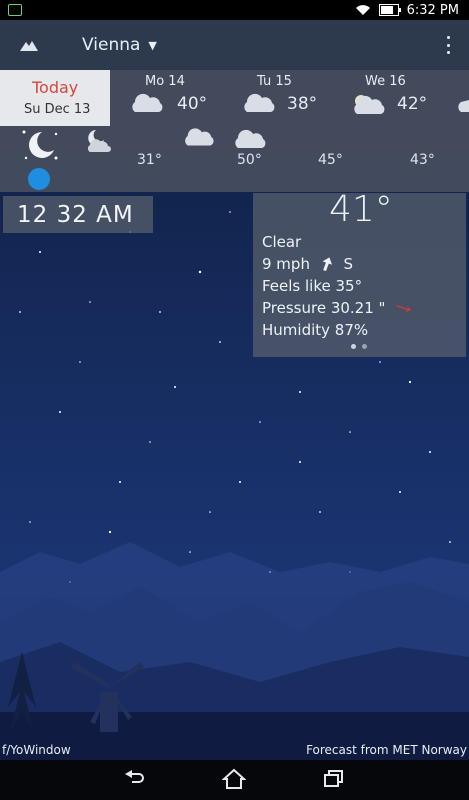 The height and width of the screenshot is (800, 469). What do you see at coordinates (422, 160) in the screenshot?
I see `hour-temp: 43°` at bounding box center [422, 160].